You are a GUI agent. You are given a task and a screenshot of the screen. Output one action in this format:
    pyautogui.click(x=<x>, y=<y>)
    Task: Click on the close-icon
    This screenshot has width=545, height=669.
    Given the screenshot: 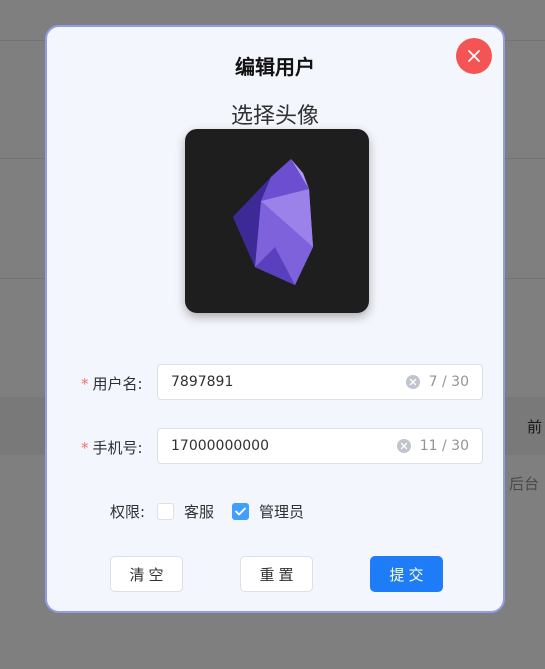 What is the action you would take?
    pyautogui.click(x=474, y=56)
    